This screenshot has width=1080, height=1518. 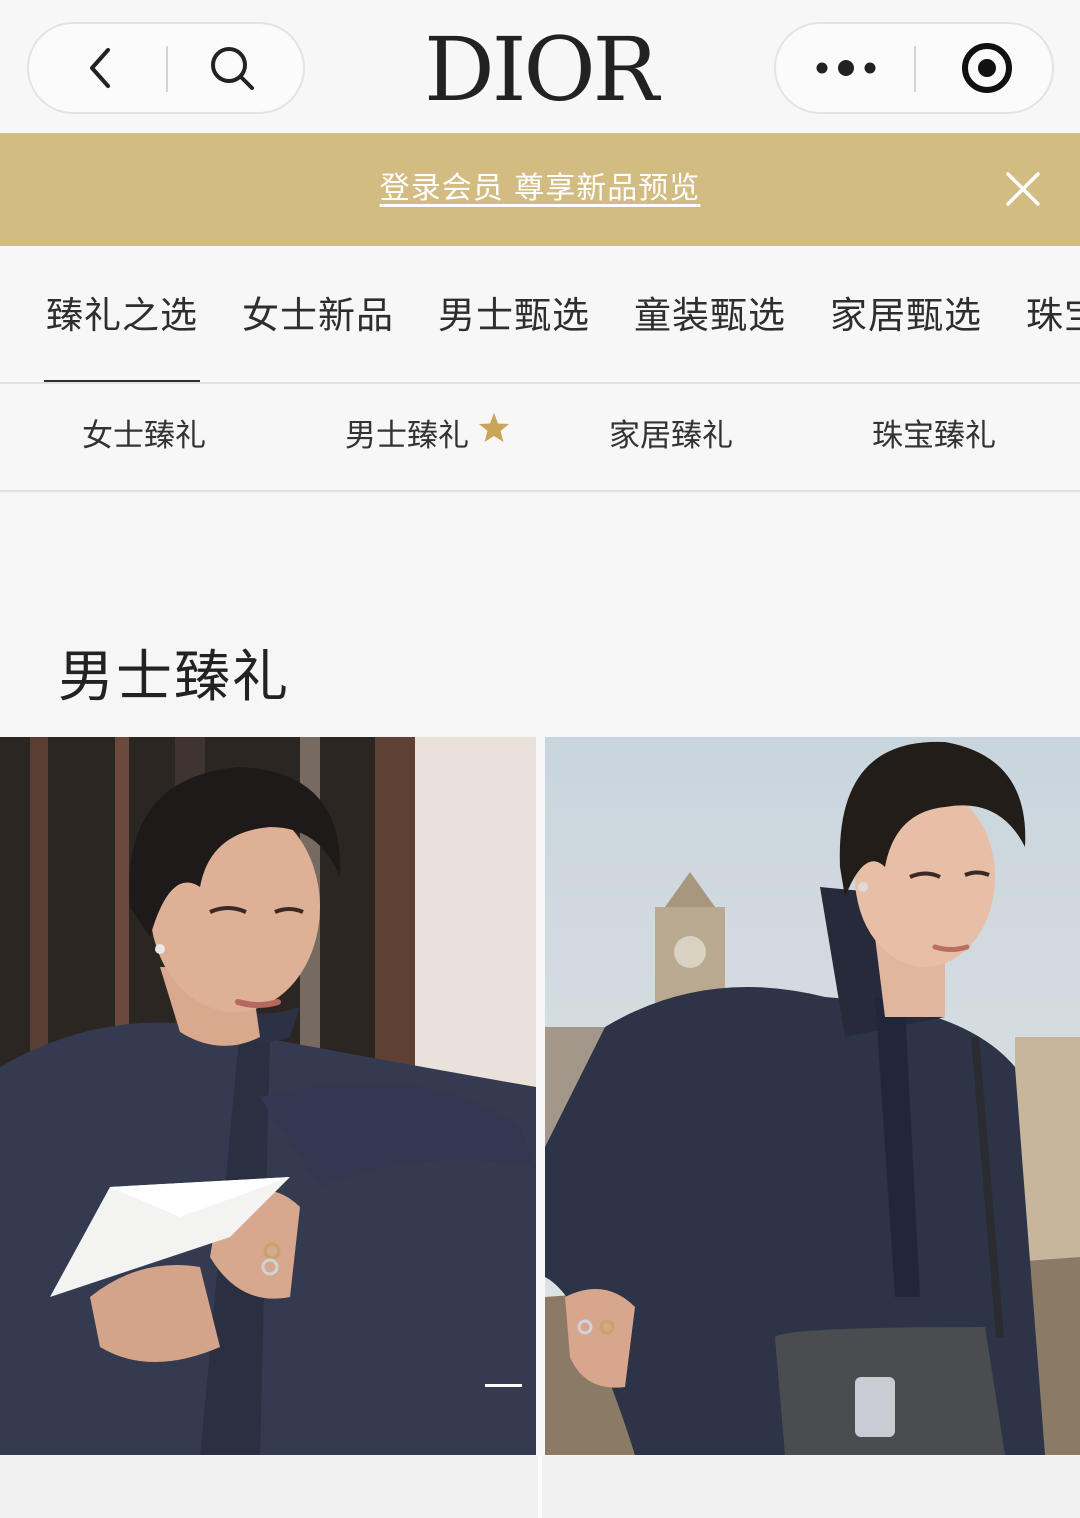 I want to click on left-capsule, so click(x=166, y=68).